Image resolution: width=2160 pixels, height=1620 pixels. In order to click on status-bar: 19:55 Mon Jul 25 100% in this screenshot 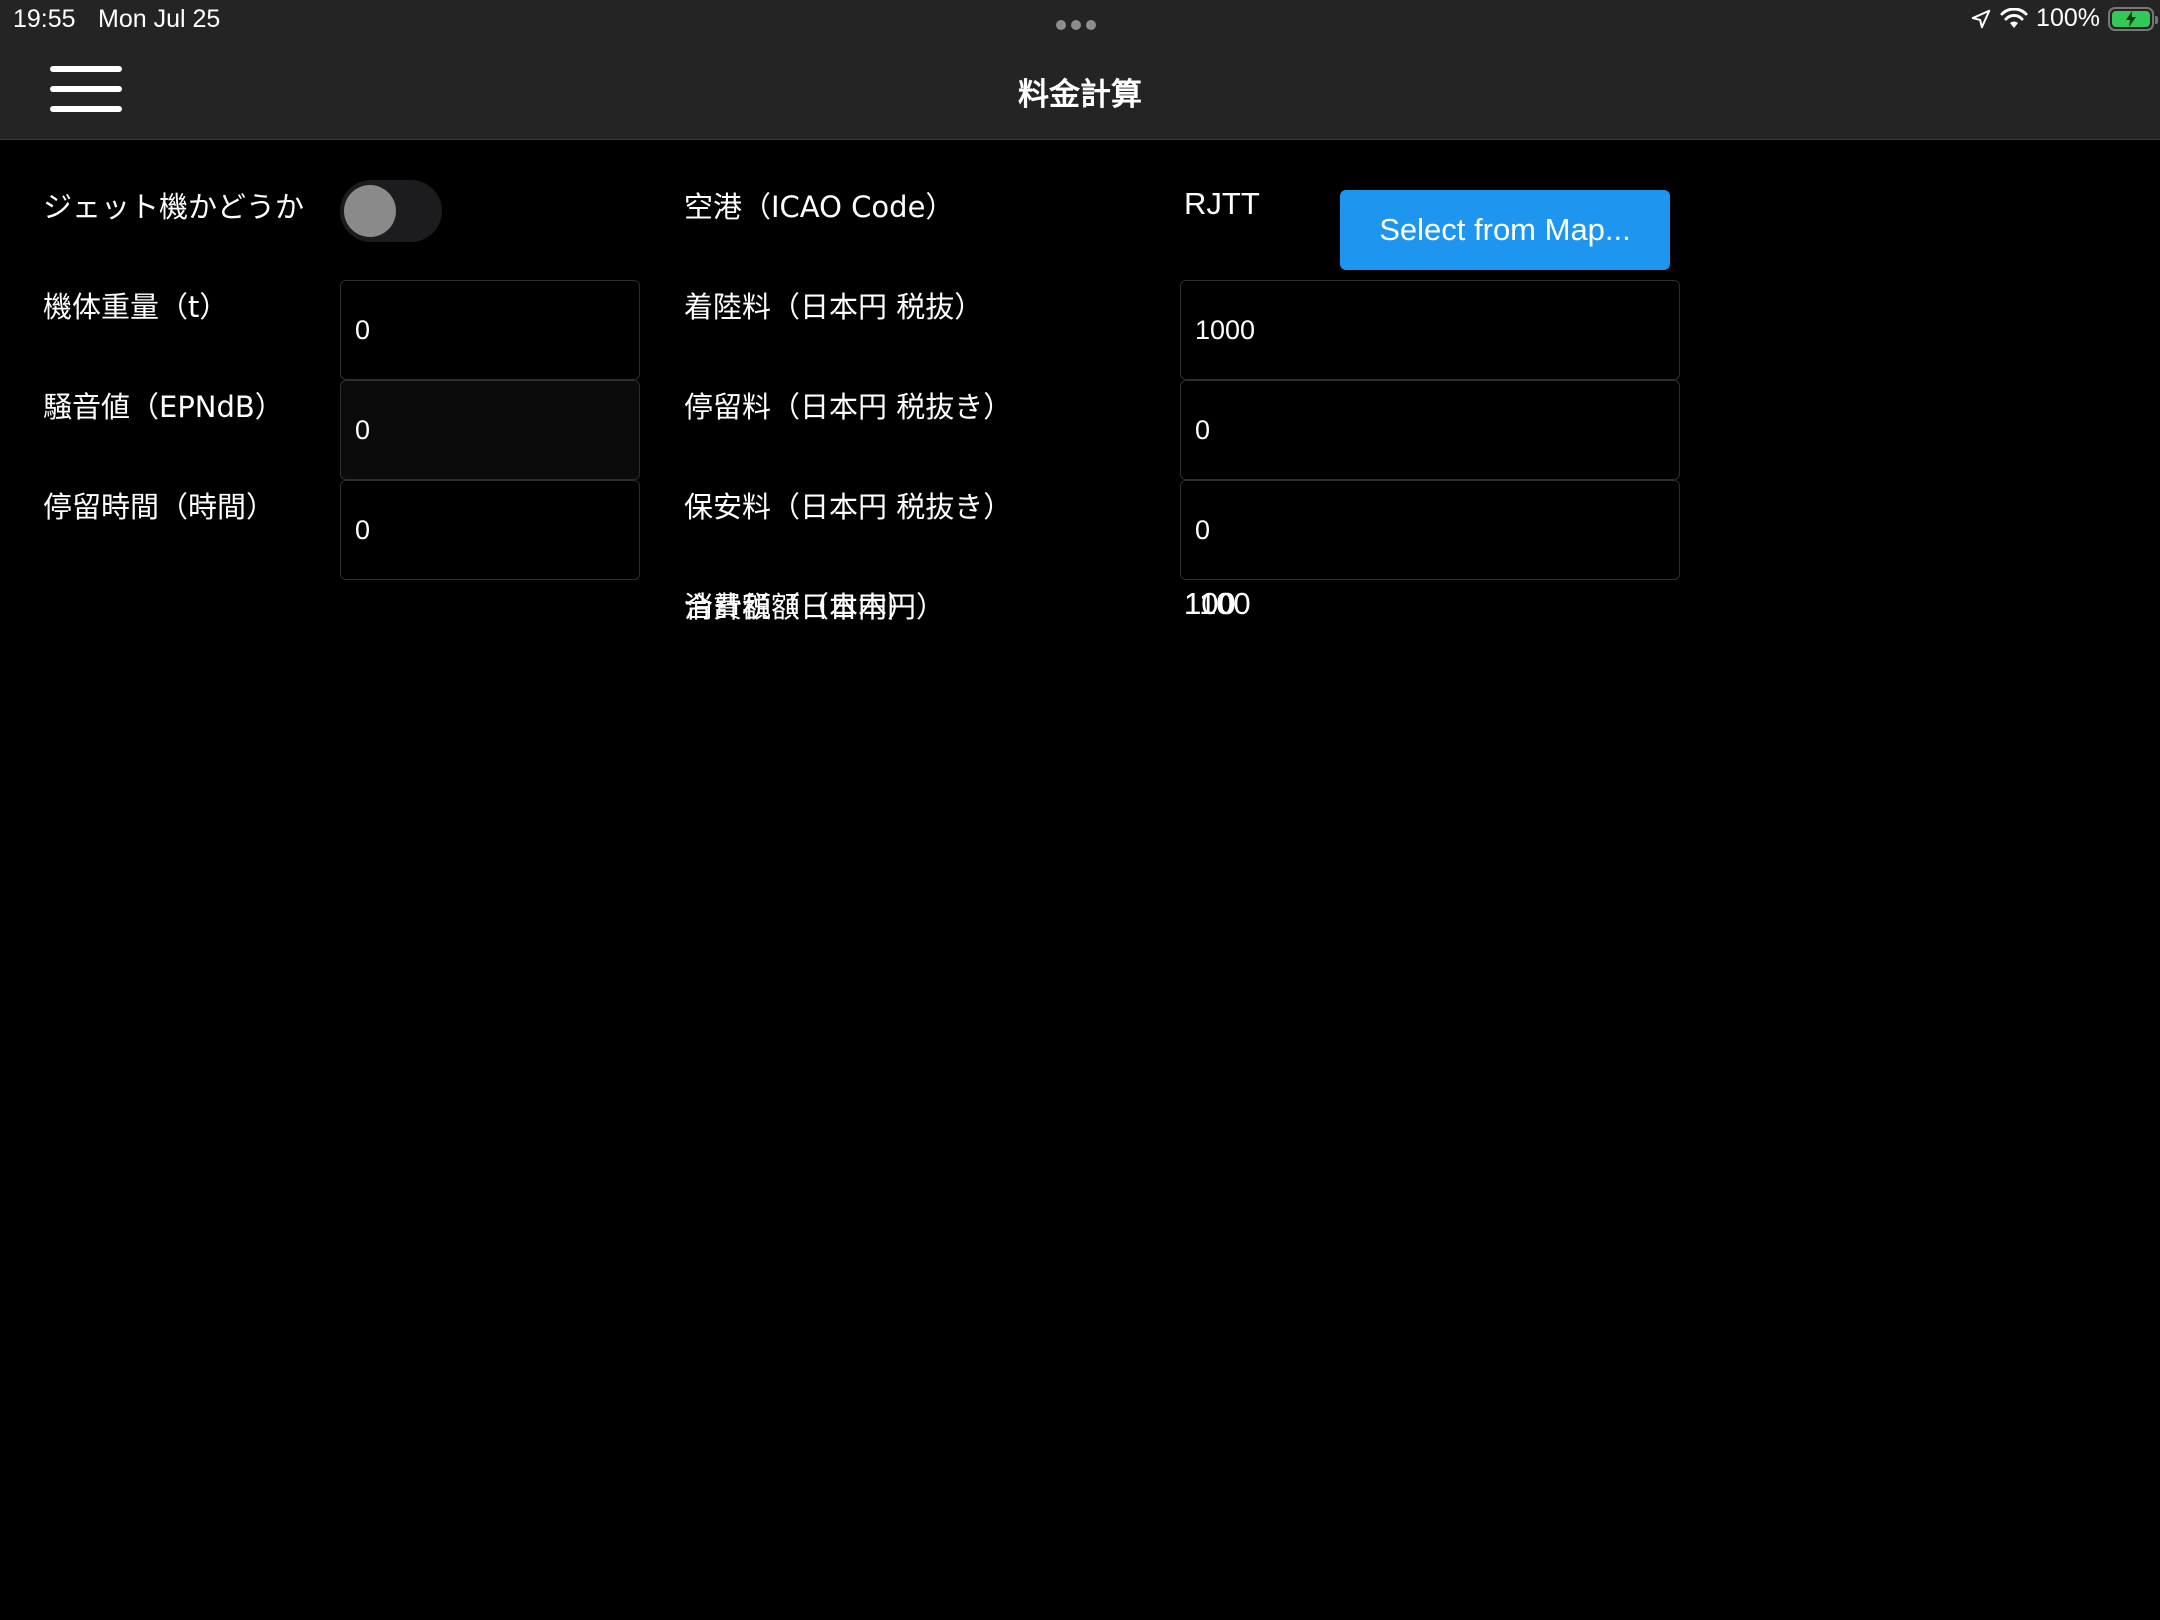, I will do `click(1080, 20)`.